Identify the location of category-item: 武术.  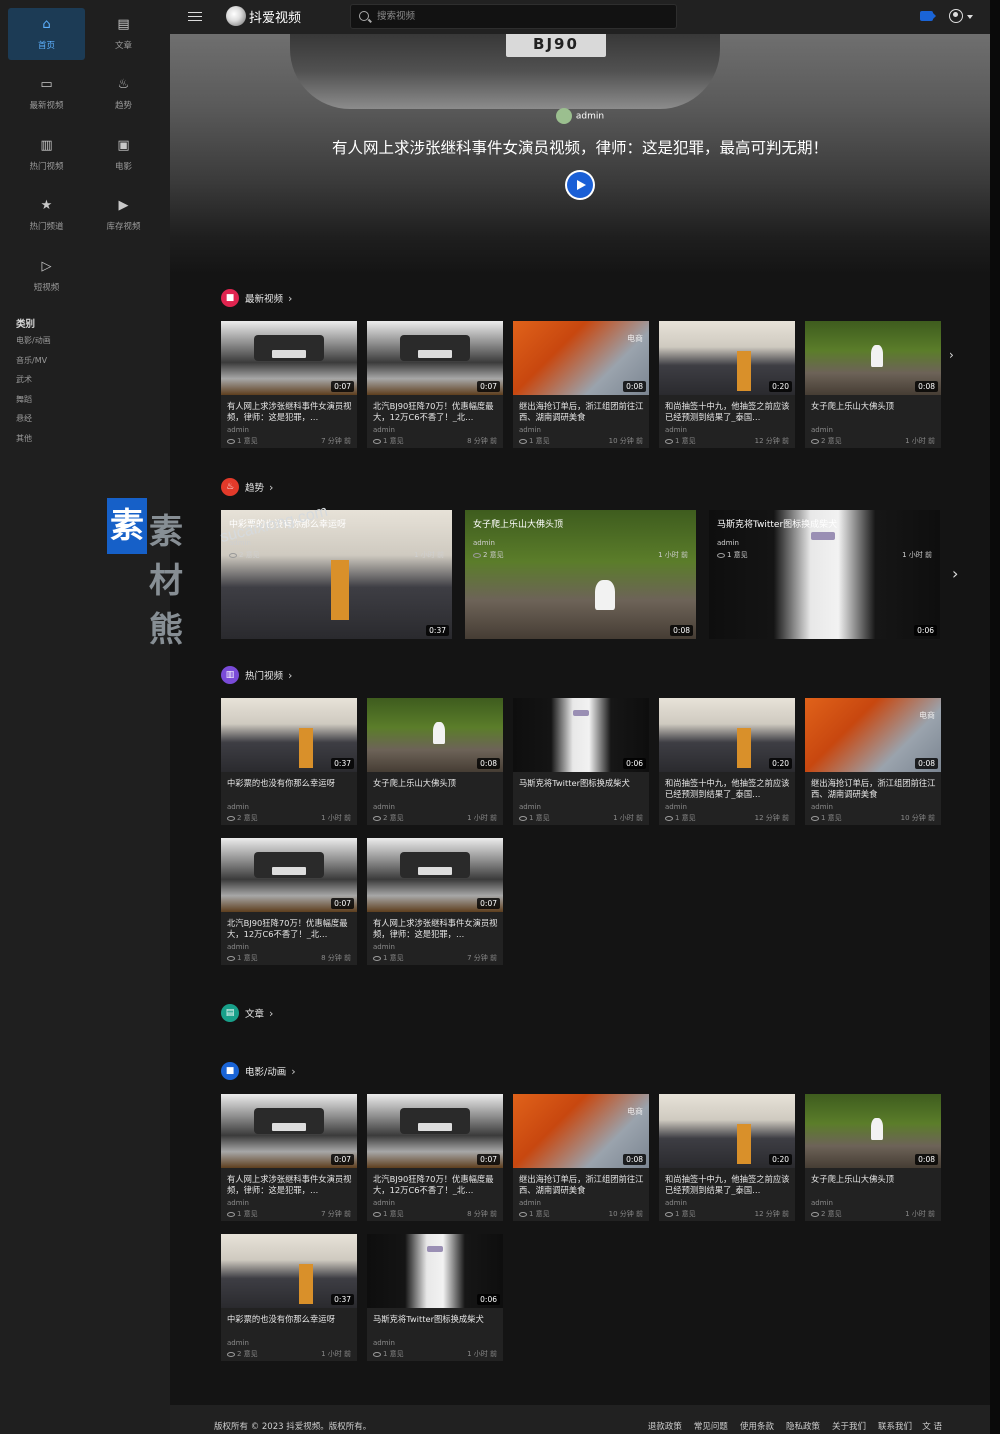
(33, 385).